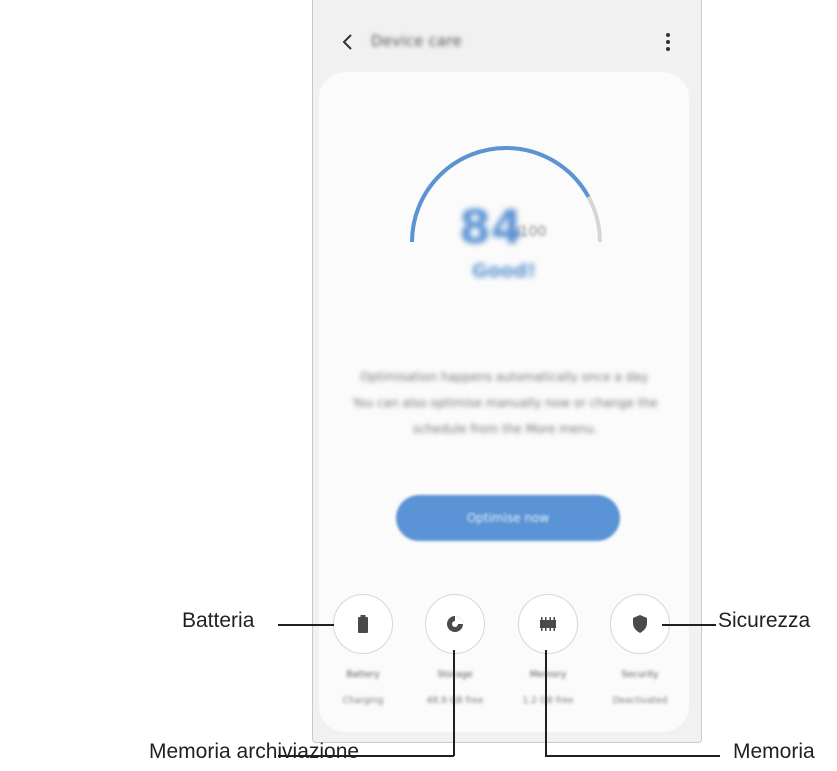  Describe the element at coordinates (508, 518) in the screenshot. I see `optimize-now-button: Optimise now` at that location.